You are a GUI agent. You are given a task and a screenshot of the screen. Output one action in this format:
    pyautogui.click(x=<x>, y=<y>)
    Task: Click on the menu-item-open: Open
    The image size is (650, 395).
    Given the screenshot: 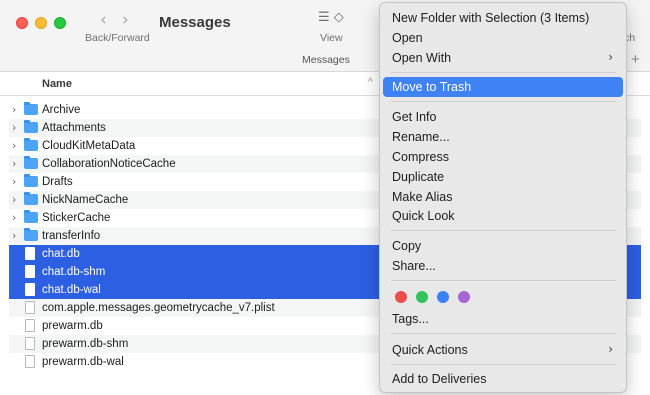 What is the action you would take?
    pyautogui.click(x=503, y=38)
    